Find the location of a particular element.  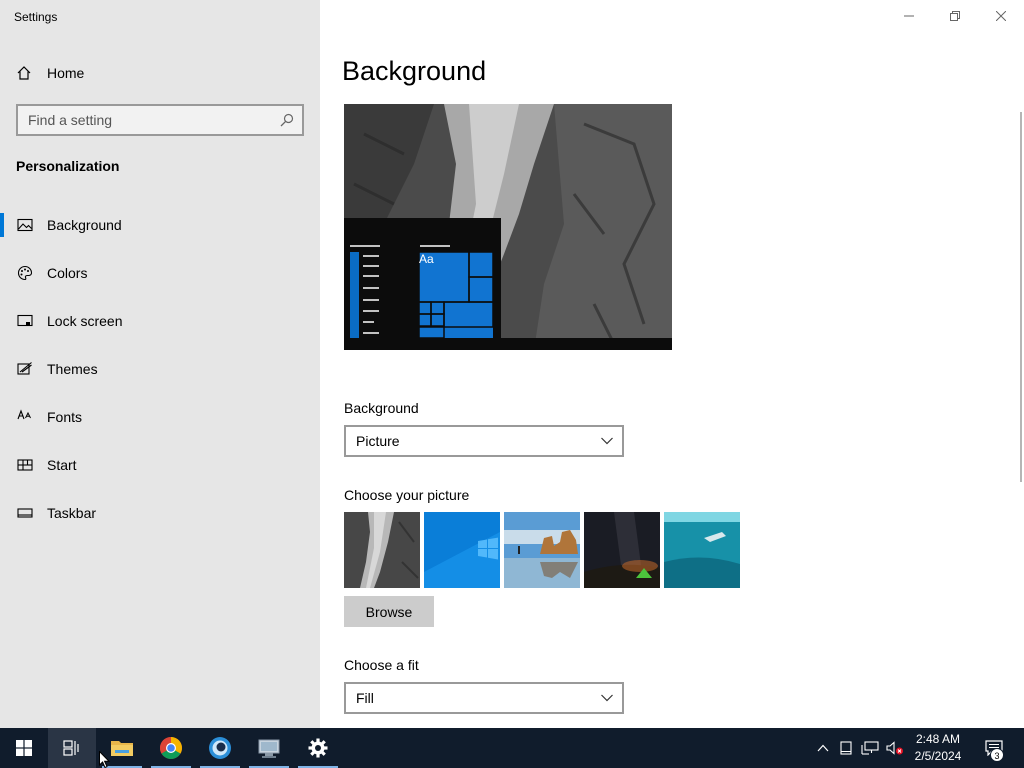

folder-icon is located at coordinates (122, 748).